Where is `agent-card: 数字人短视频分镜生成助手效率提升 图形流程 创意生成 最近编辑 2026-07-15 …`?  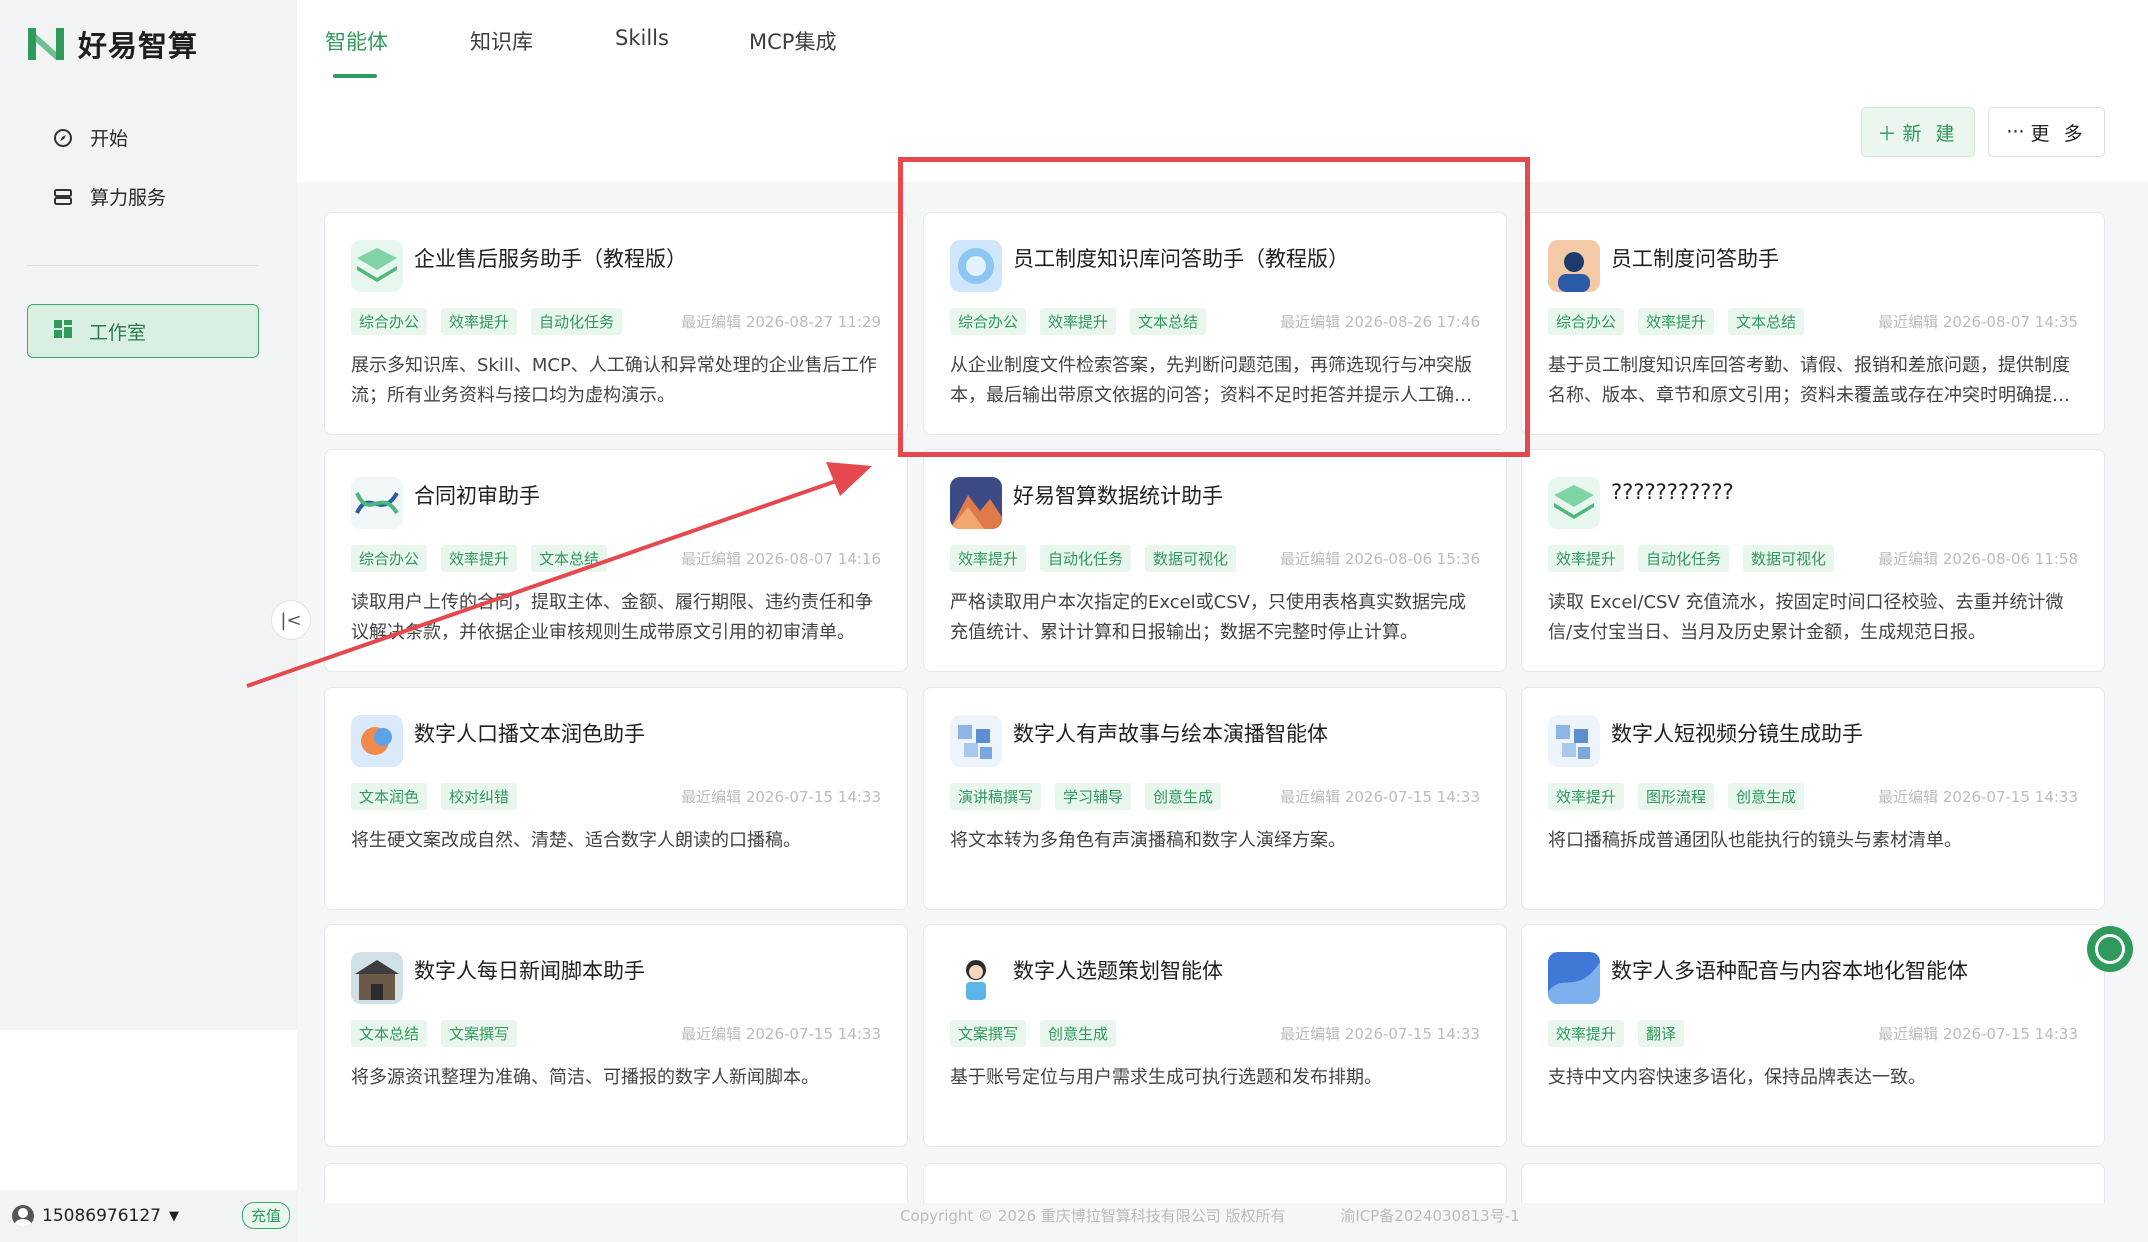
agent-card: 数字人短视频分镜生成助手效率提升 图形流程 创意生成 最近编辑 2026-07-15 … is located at coordinates (1813, 798).